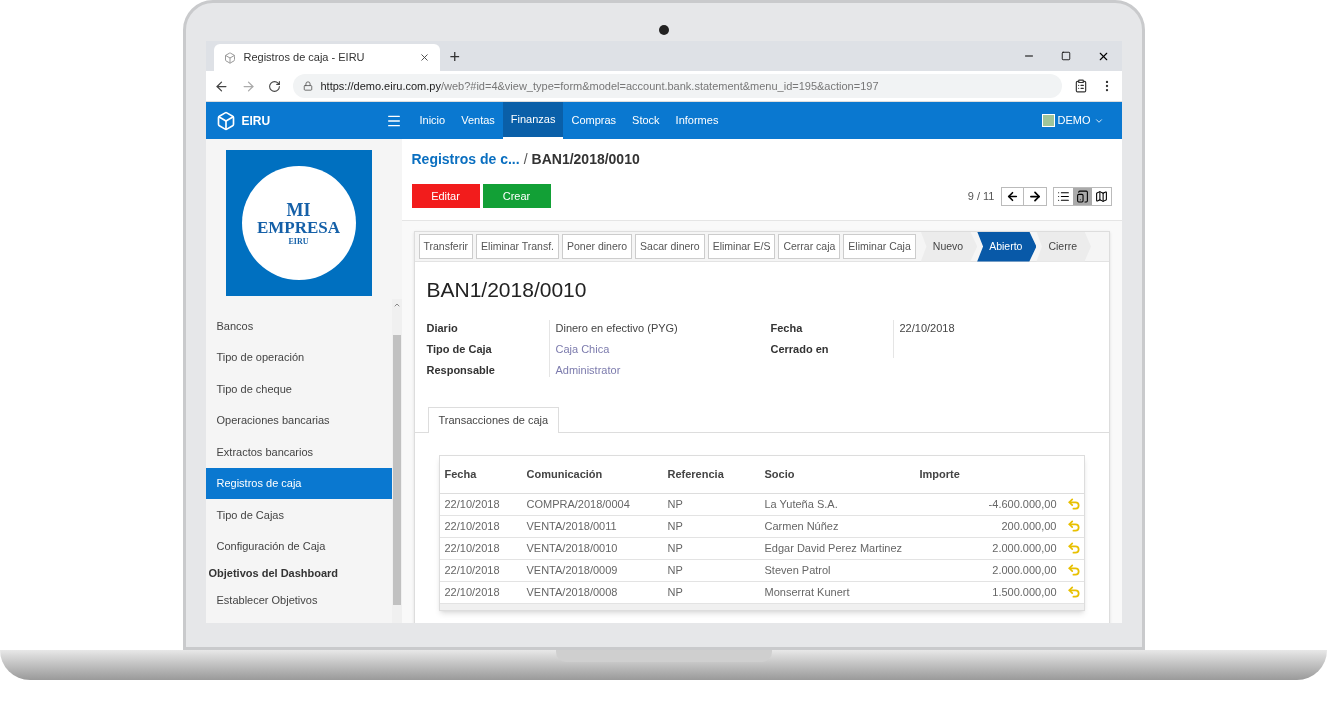  Describe the element at coordinates (597, 246) in the screenshot. I see `action-button: Poner dinero` at that location.